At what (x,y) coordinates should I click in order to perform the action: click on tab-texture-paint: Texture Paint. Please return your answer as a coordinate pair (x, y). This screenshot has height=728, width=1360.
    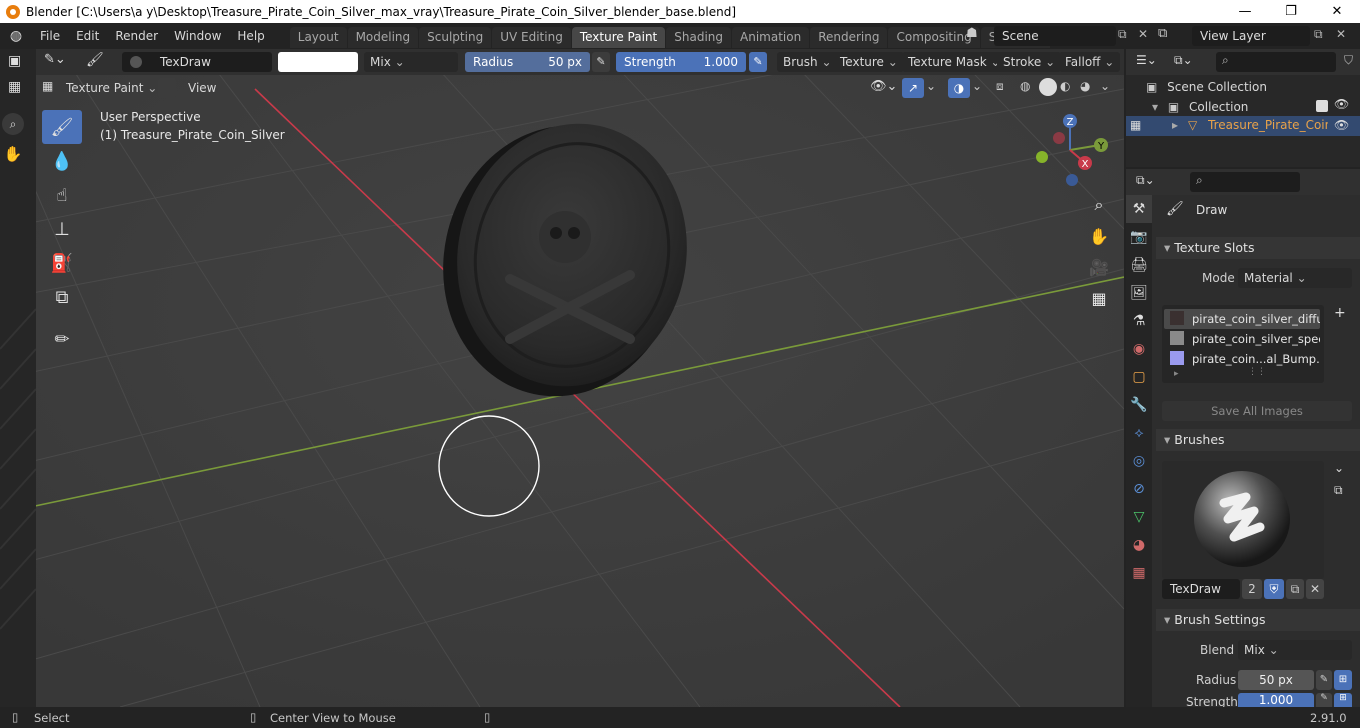
    Looking at the image, I should click on (618, 37).